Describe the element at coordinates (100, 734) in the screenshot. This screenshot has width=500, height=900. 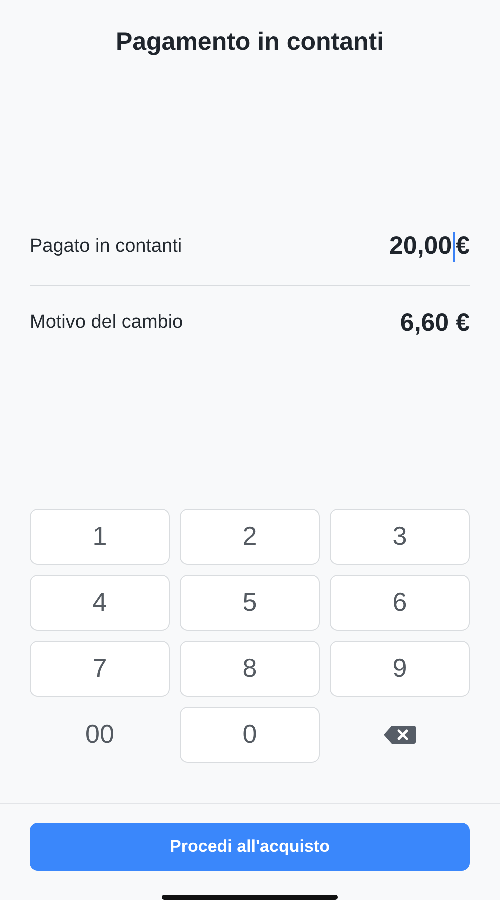
I see `keypad-key: 00` at that location.